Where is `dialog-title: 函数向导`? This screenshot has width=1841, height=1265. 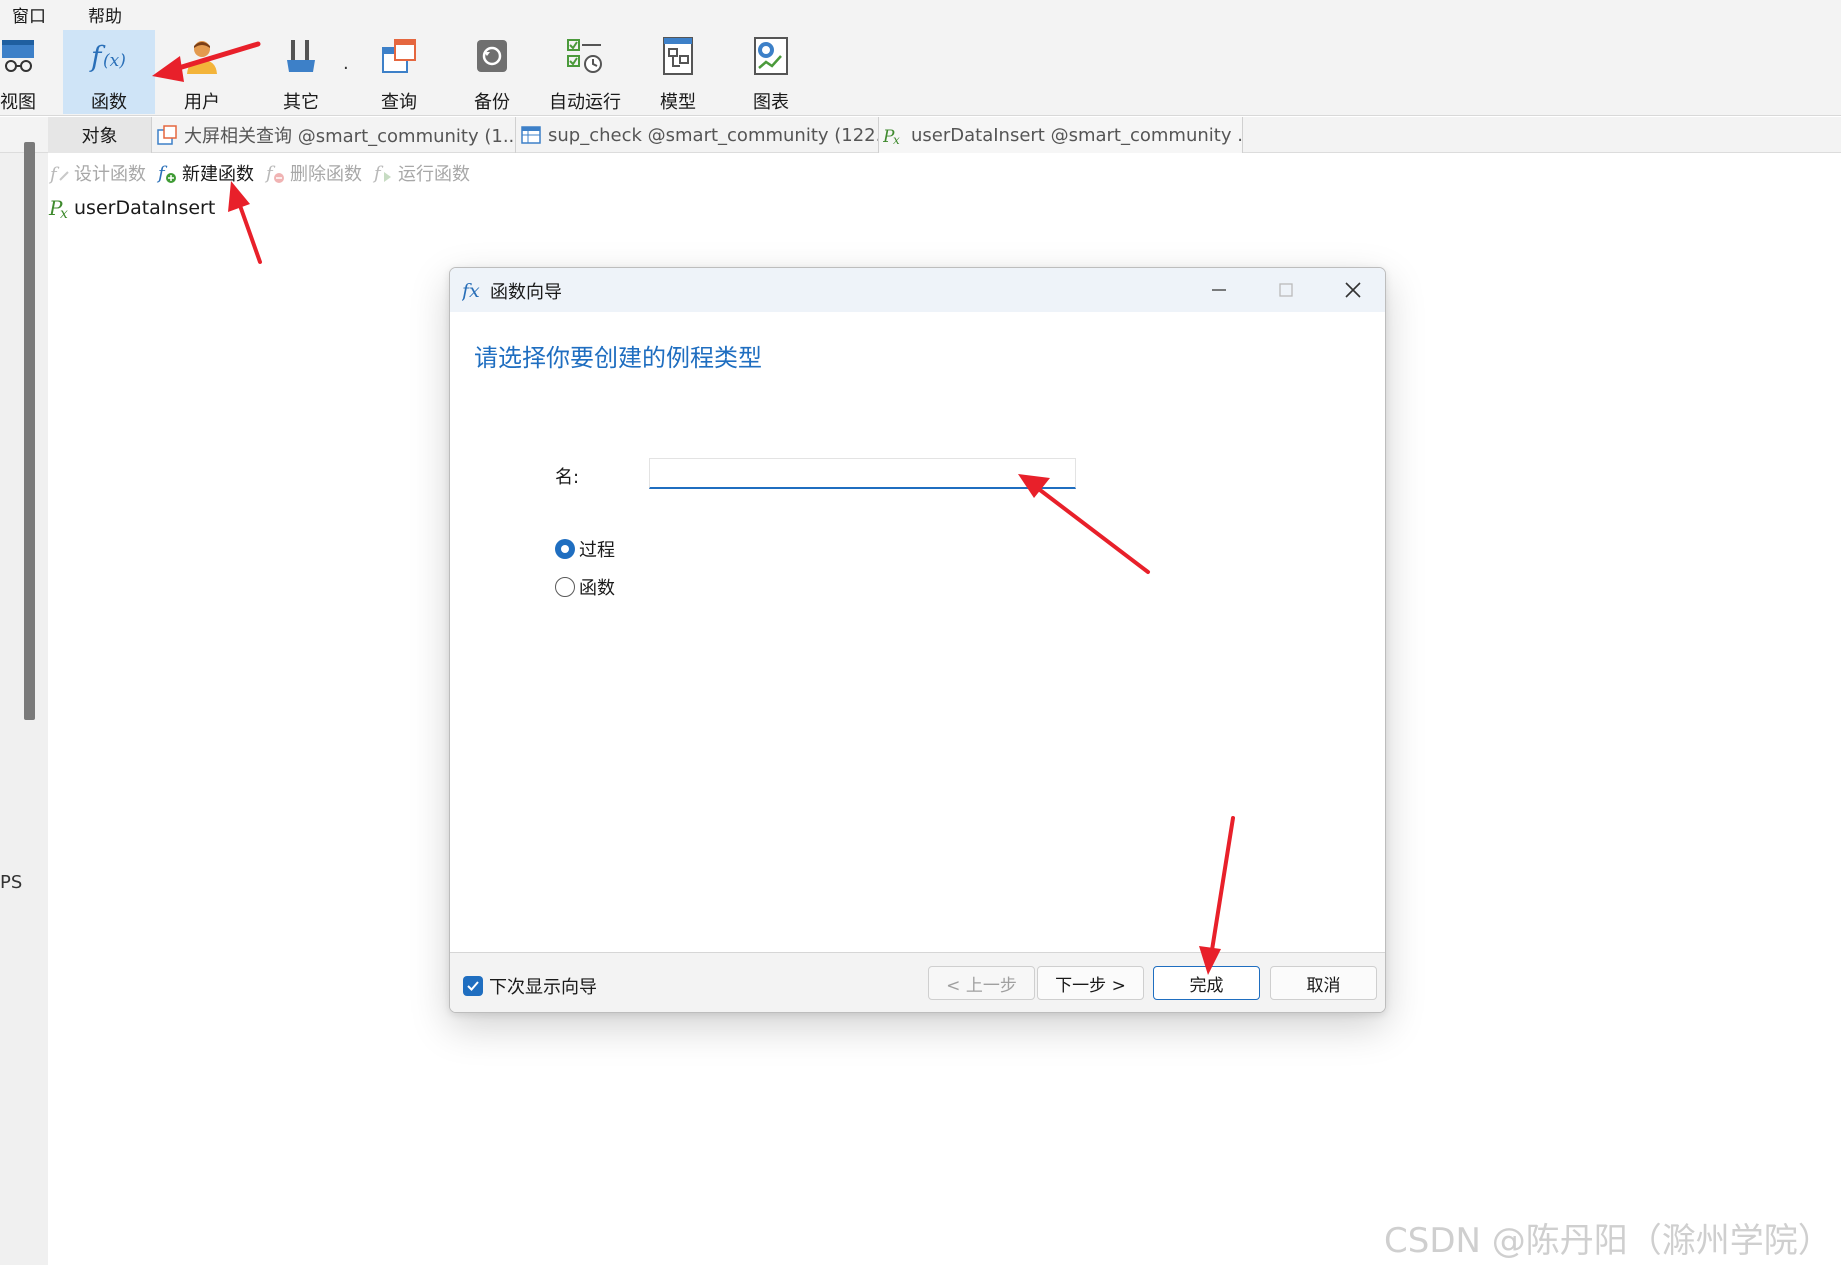
dialog-title: 函数向导 is located at coordinates (526, 292).